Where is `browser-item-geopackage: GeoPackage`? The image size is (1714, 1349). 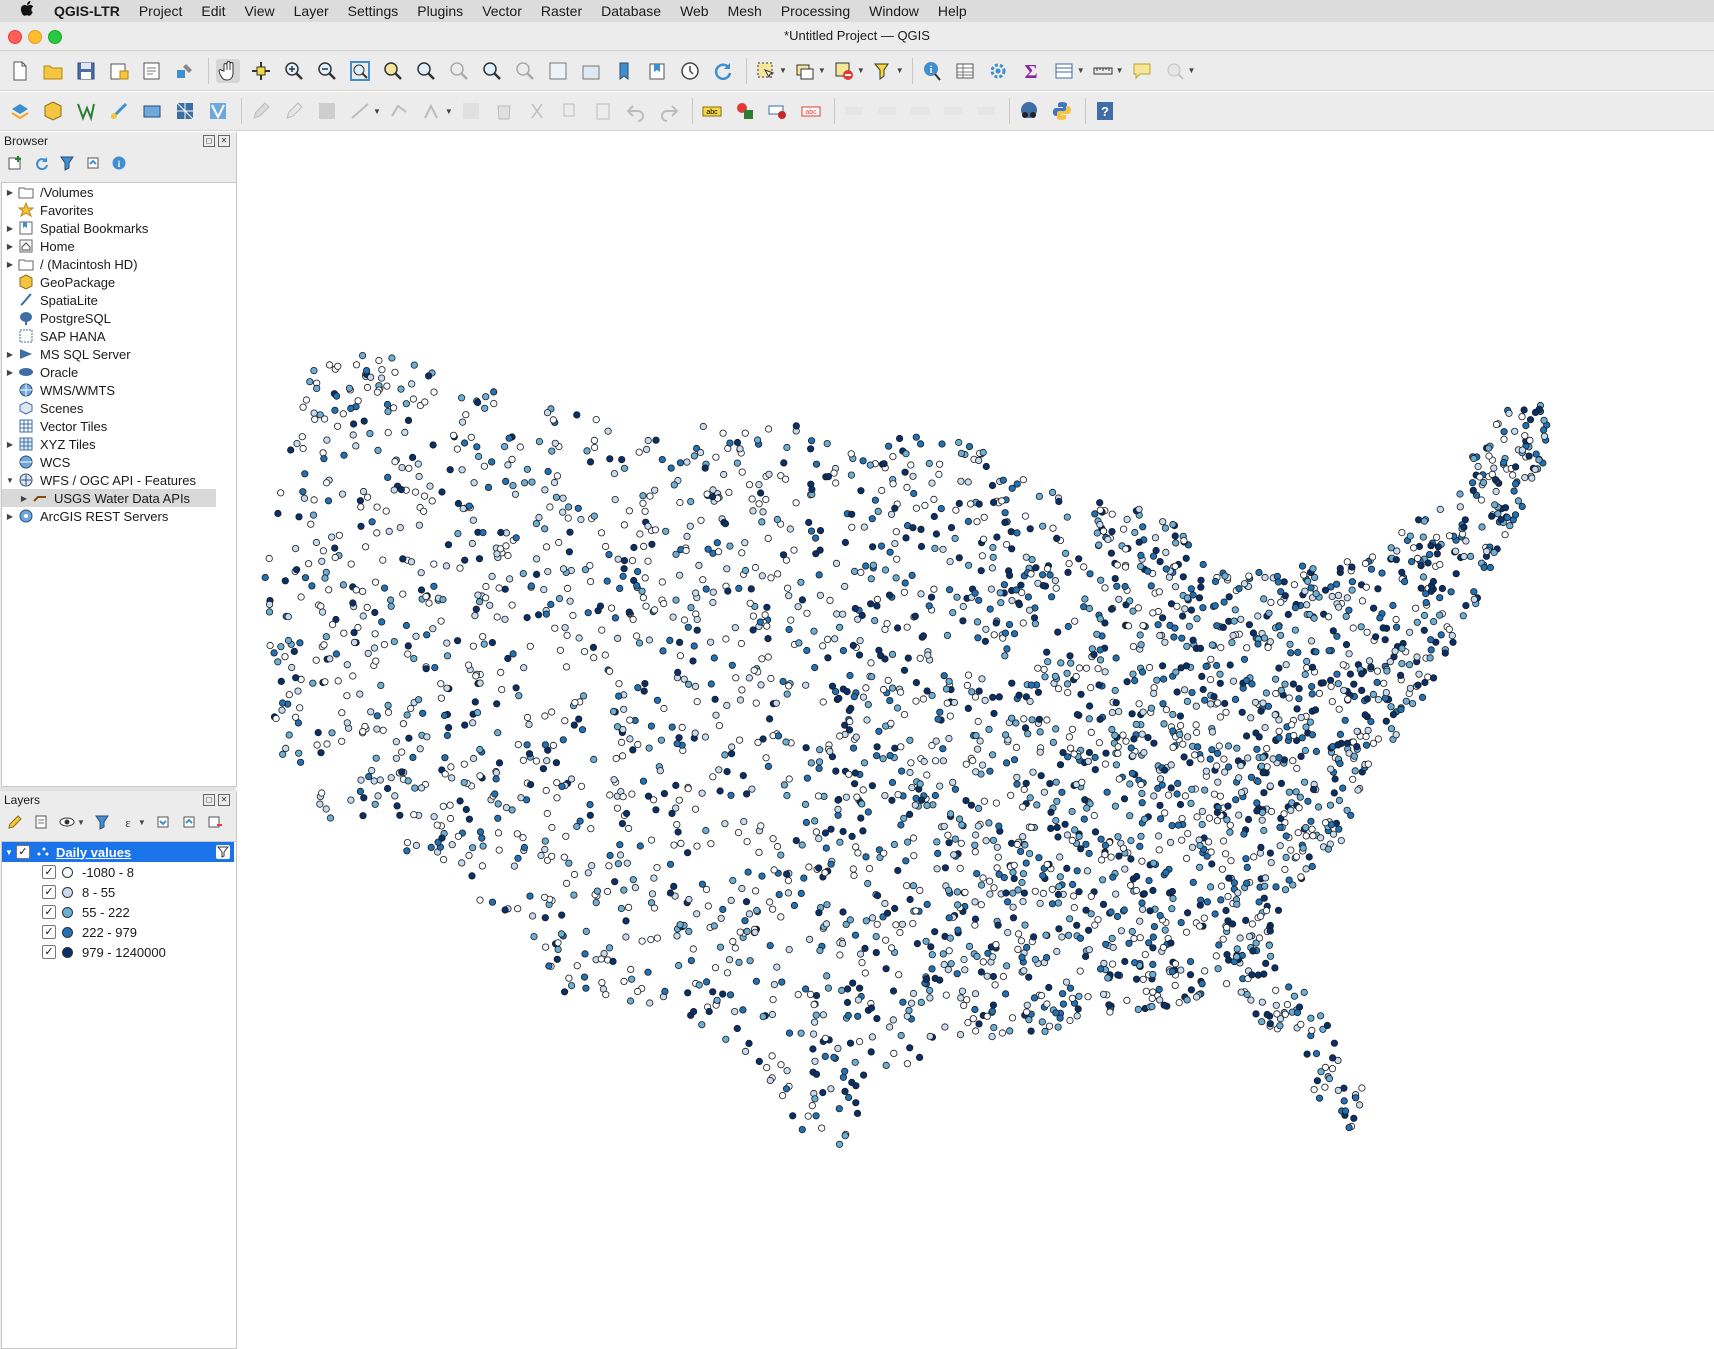 browser-item-geopackage: GeoPackage is located at coordinates (119, 282).